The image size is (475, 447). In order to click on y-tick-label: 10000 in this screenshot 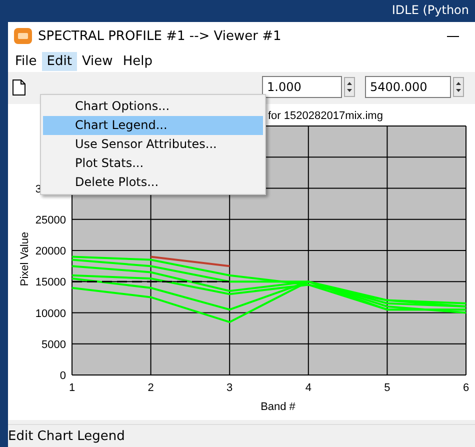, I will do `click(50, 314)`.